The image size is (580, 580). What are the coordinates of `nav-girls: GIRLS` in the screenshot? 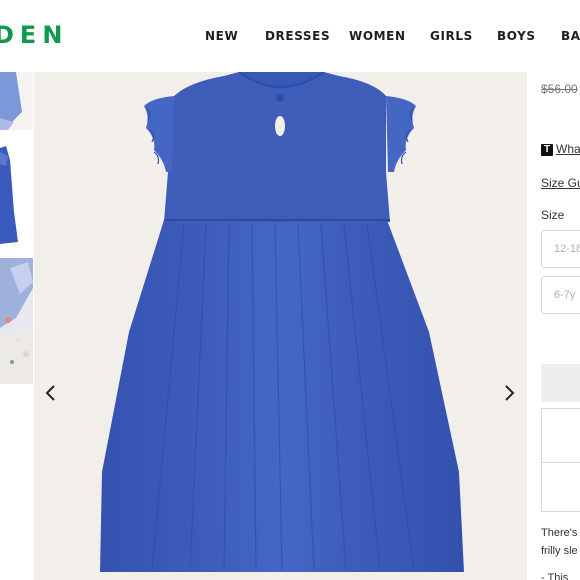 It's located at (451, 36).